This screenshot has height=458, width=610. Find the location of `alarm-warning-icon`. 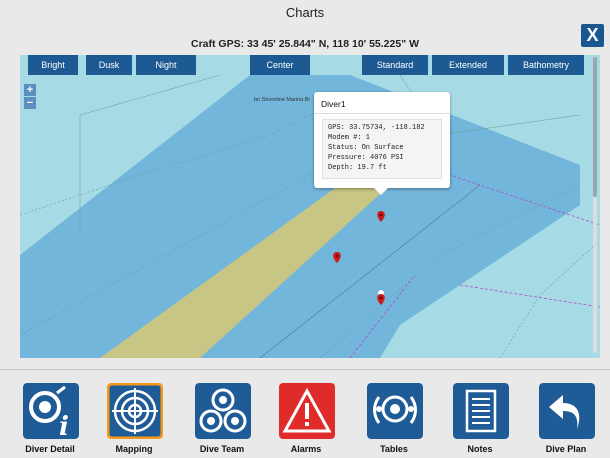

alarm-warning-icon is located at coordinates (307, 411).